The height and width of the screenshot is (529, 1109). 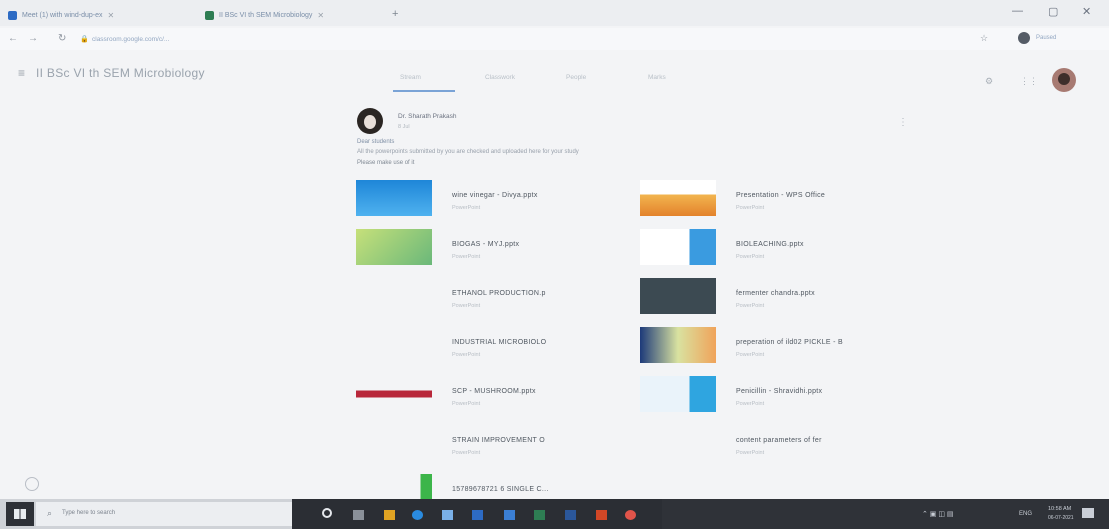 What do you see at coordinates (570, 515) in the screenshot?
I see `word-icon` at bounding box center [570, 515].